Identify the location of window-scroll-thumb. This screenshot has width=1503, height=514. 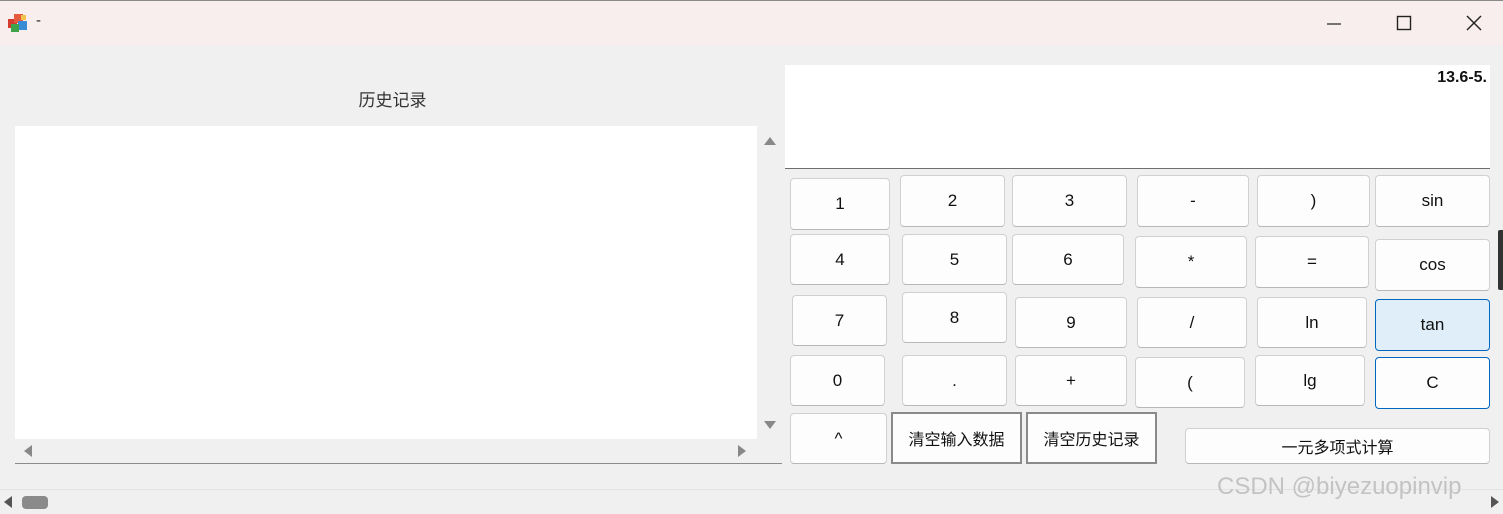
(35, 502).